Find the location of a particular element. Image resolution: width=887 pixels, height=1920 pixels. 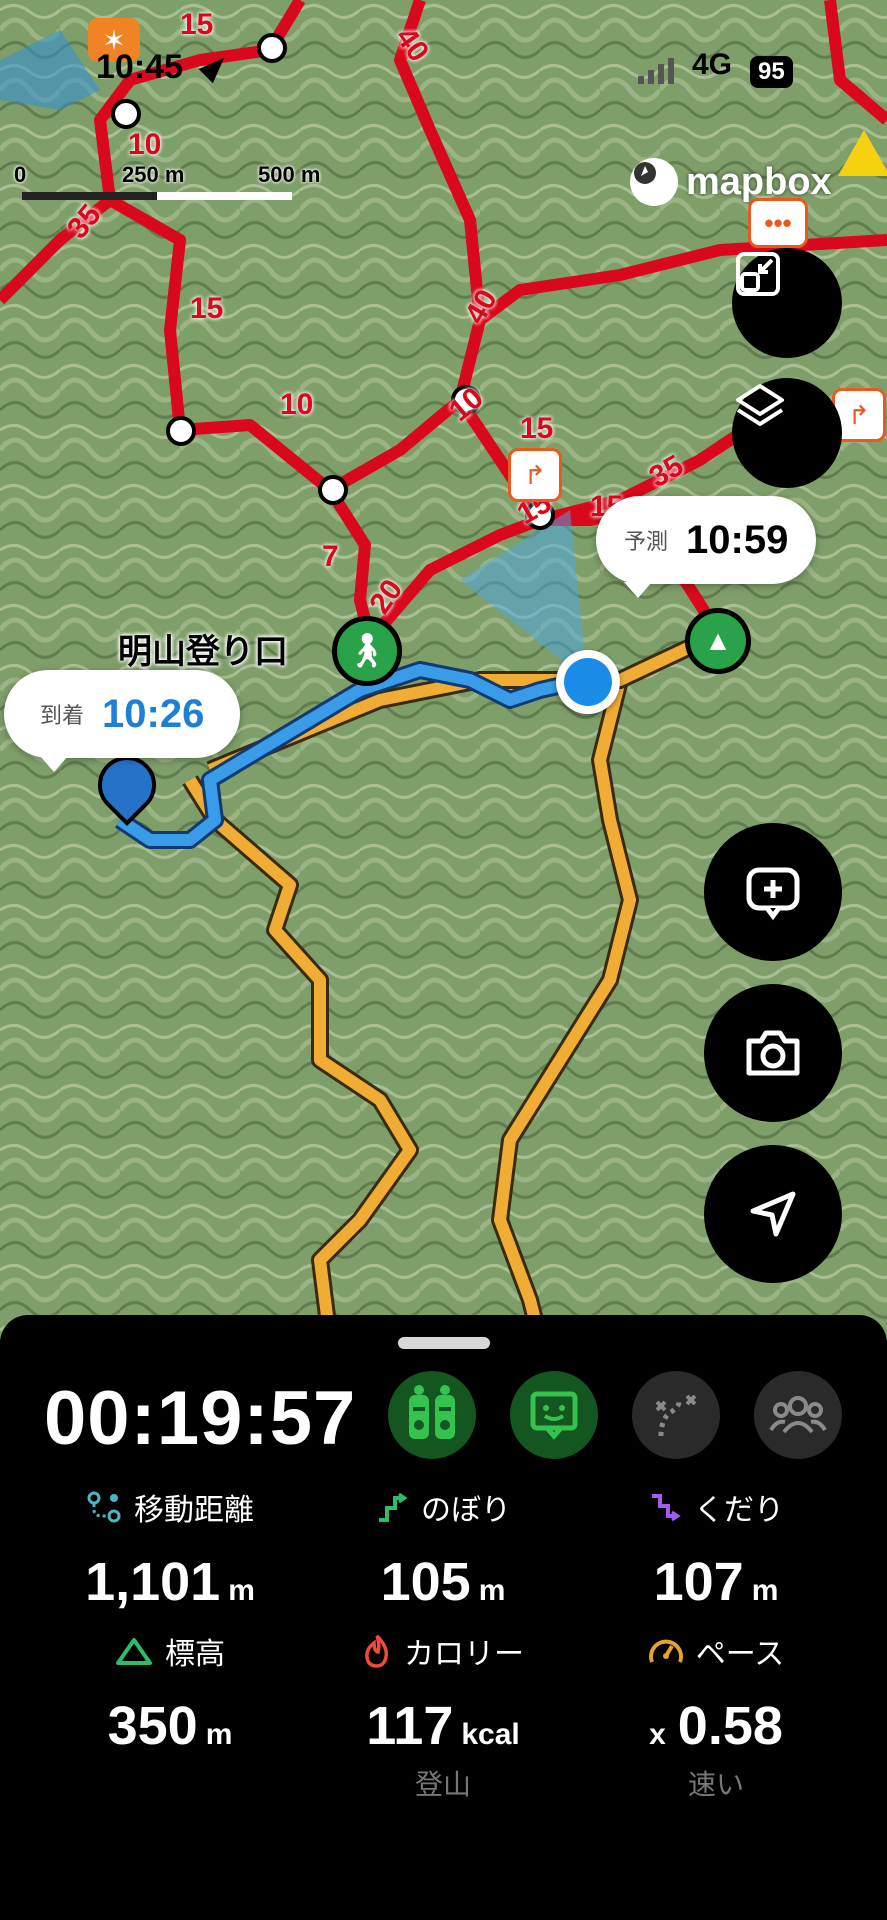

elevation-value: 350 is located at coordinates (152, 1726).